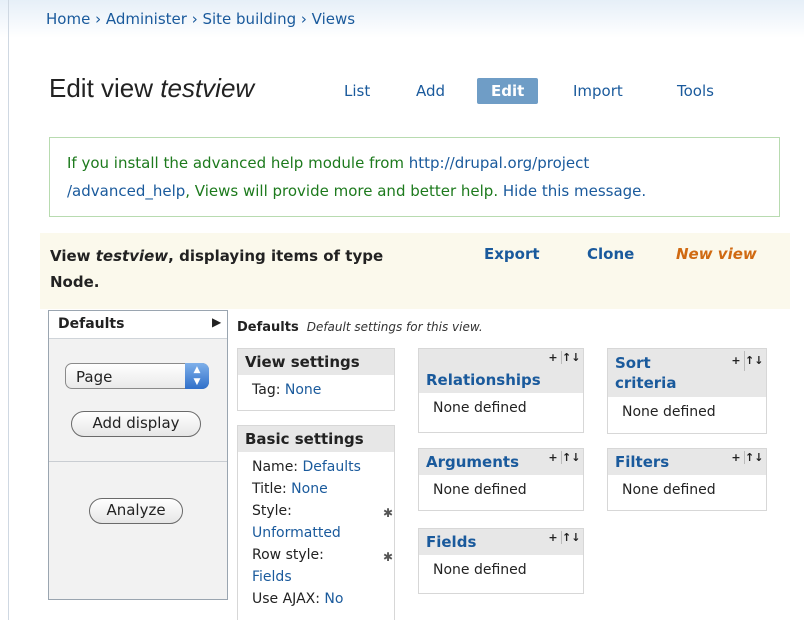 The height and width of the screenshot is (620, 804). Describe the element at coordinates (136, 424) in the screenshot. I see `add-display-button: Add display` at that location.